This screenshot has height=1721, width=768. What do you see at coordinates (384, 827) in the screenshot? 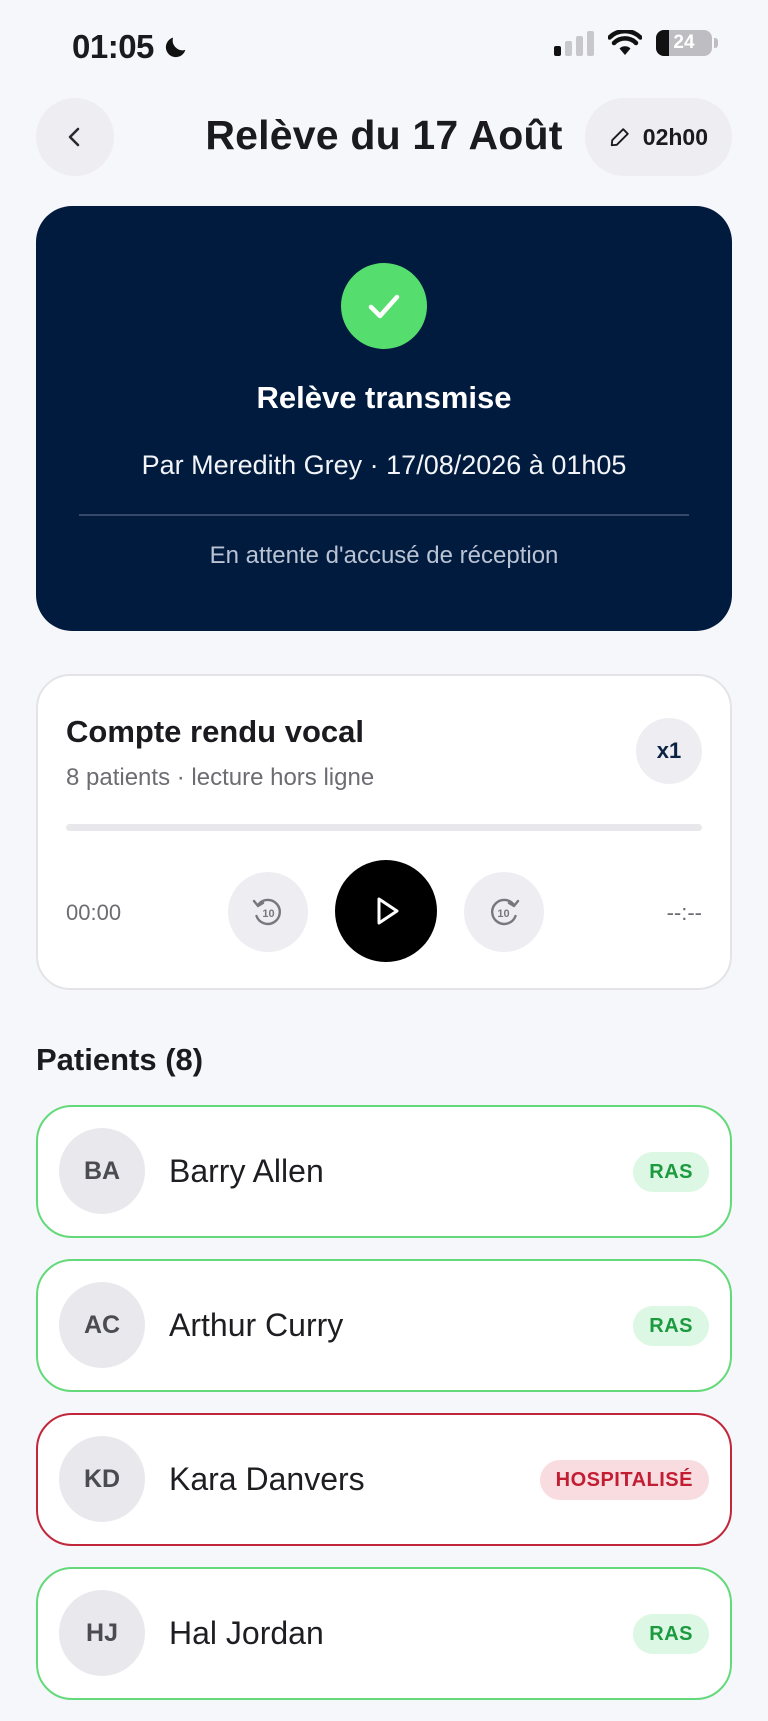
I see `audio-progress-bar` at bounding box center [384, 827].